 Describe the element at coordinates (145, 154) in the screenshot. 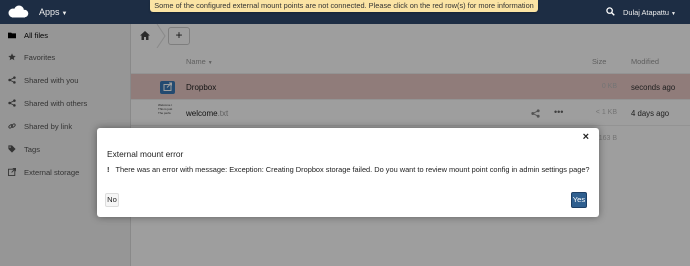

I see `dialog-title: External mount error` at that location.